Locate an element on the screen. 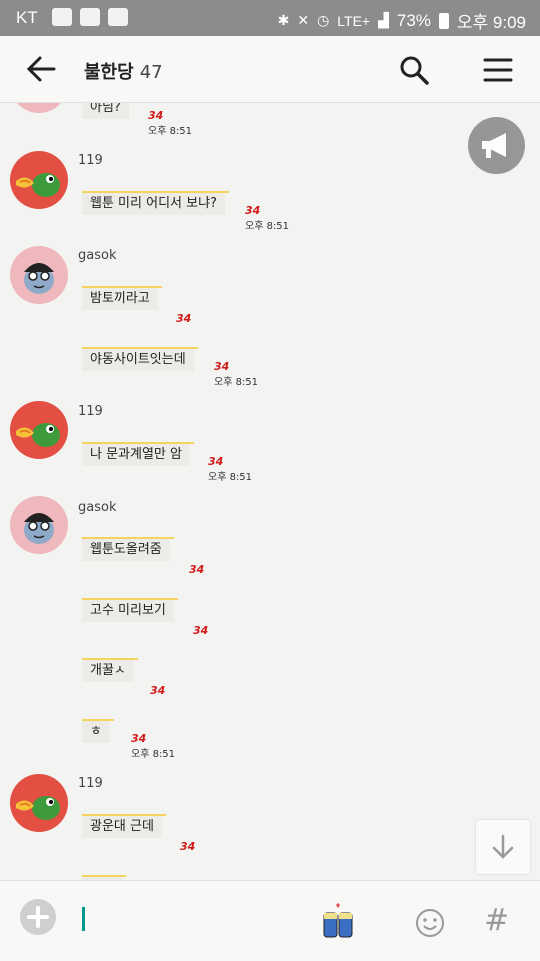 Image resolution: width=540 pixels, height=961 pixels. status-bar: KT ✱ ✕ ◷ LTE+ ▟ 73% 오후 9:09 is located at coordinates (270, 18).